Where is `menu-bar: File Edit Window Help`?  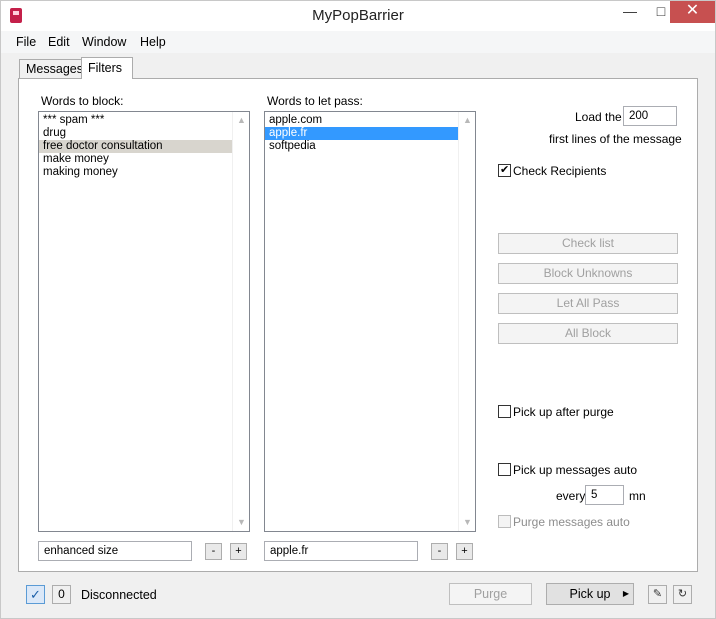 menu-bar: File Edit Window Help is located at coordinates (358, 42).